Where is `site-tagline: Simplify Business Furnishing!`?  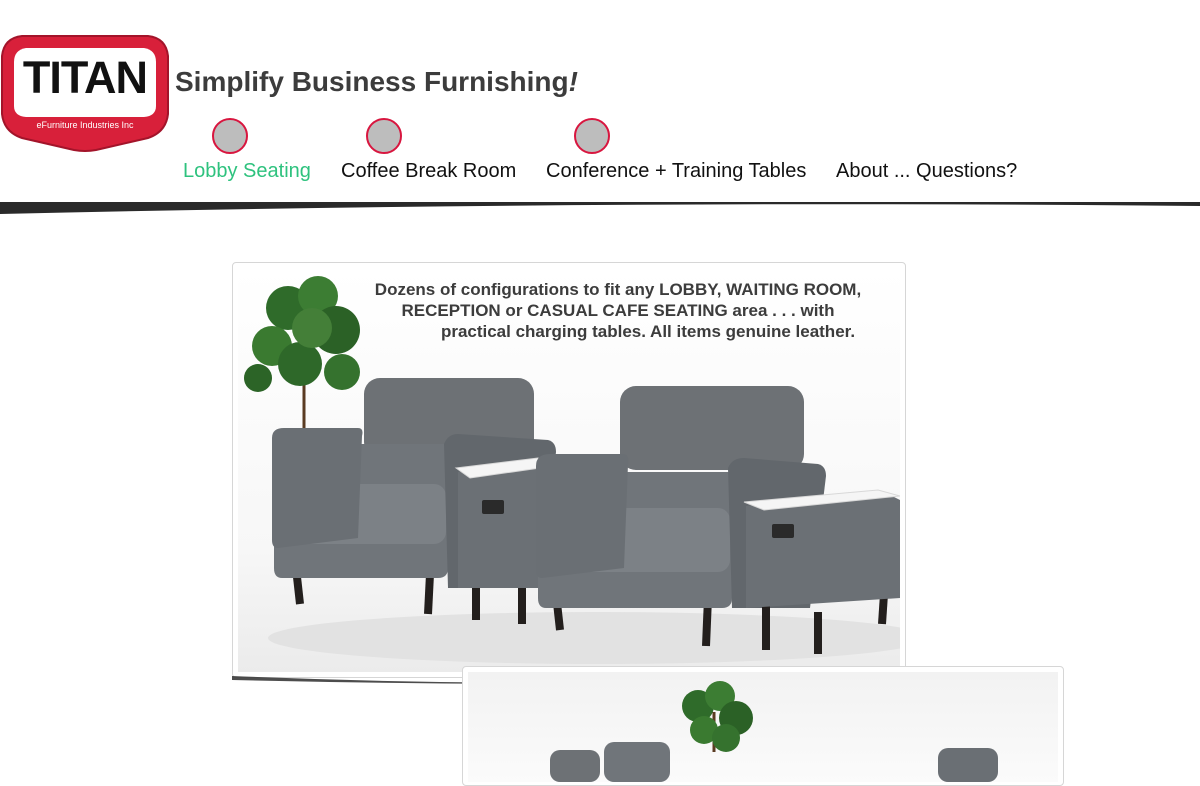 site-tagline: Simplify Business Furnishing! is located at coordinates (376, 82).